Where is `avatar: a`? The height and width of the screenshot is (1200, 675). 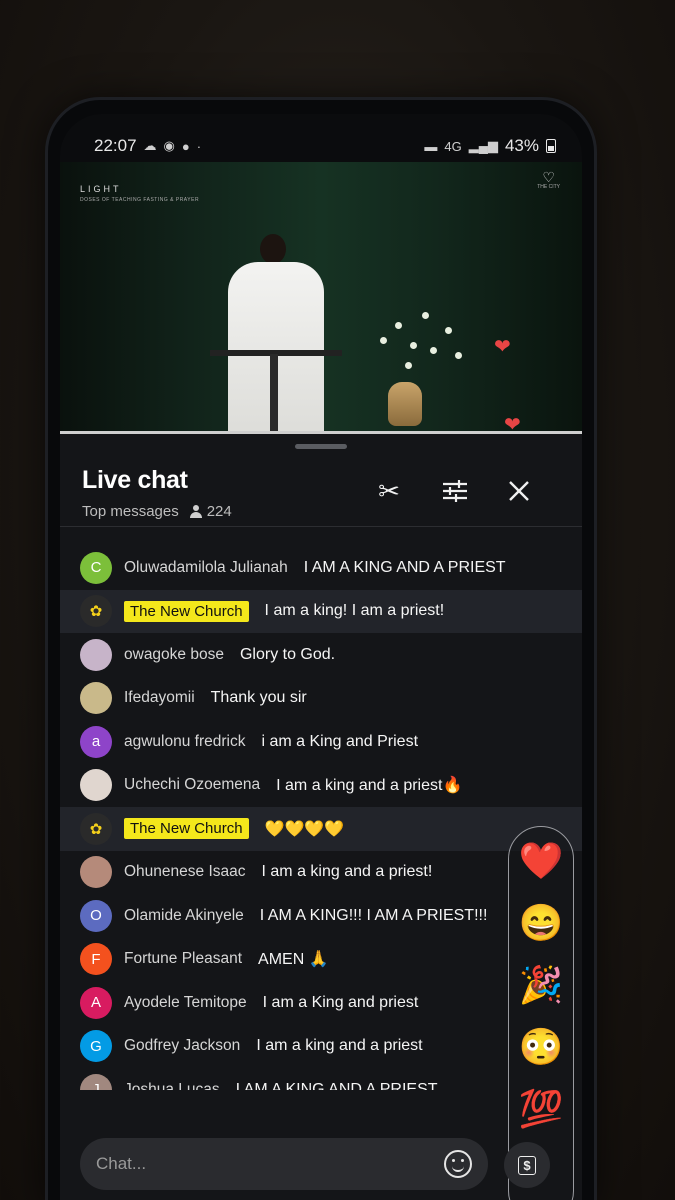 avatar: a is located at coordinates (96, 741).